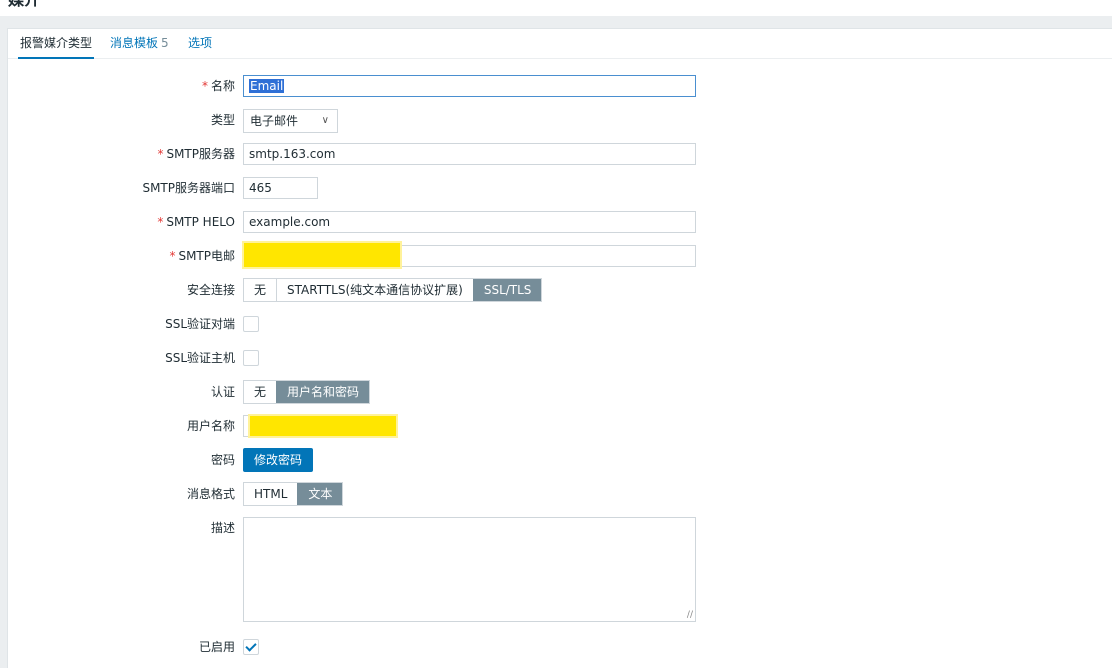 Image resolution: width=1112 pixels, height=668 pixels. Describe the element at coordinates (260, 392) in the screenshot. I see `auth-option-none: 无` at that location.